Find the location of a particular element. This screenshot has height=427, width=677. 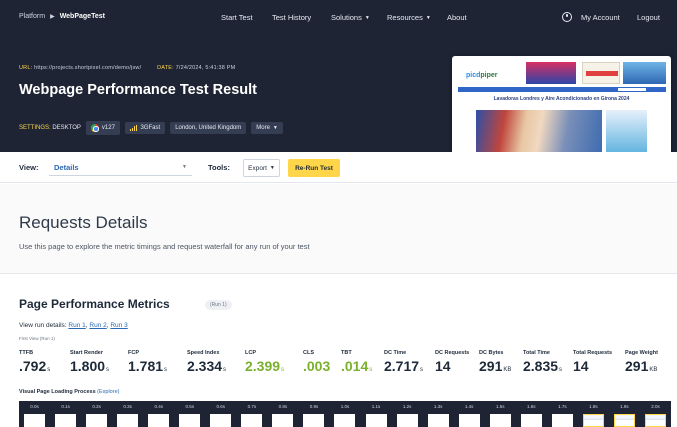

nav-solutions: Solutions ▼ is located at coordinates (350, 17).